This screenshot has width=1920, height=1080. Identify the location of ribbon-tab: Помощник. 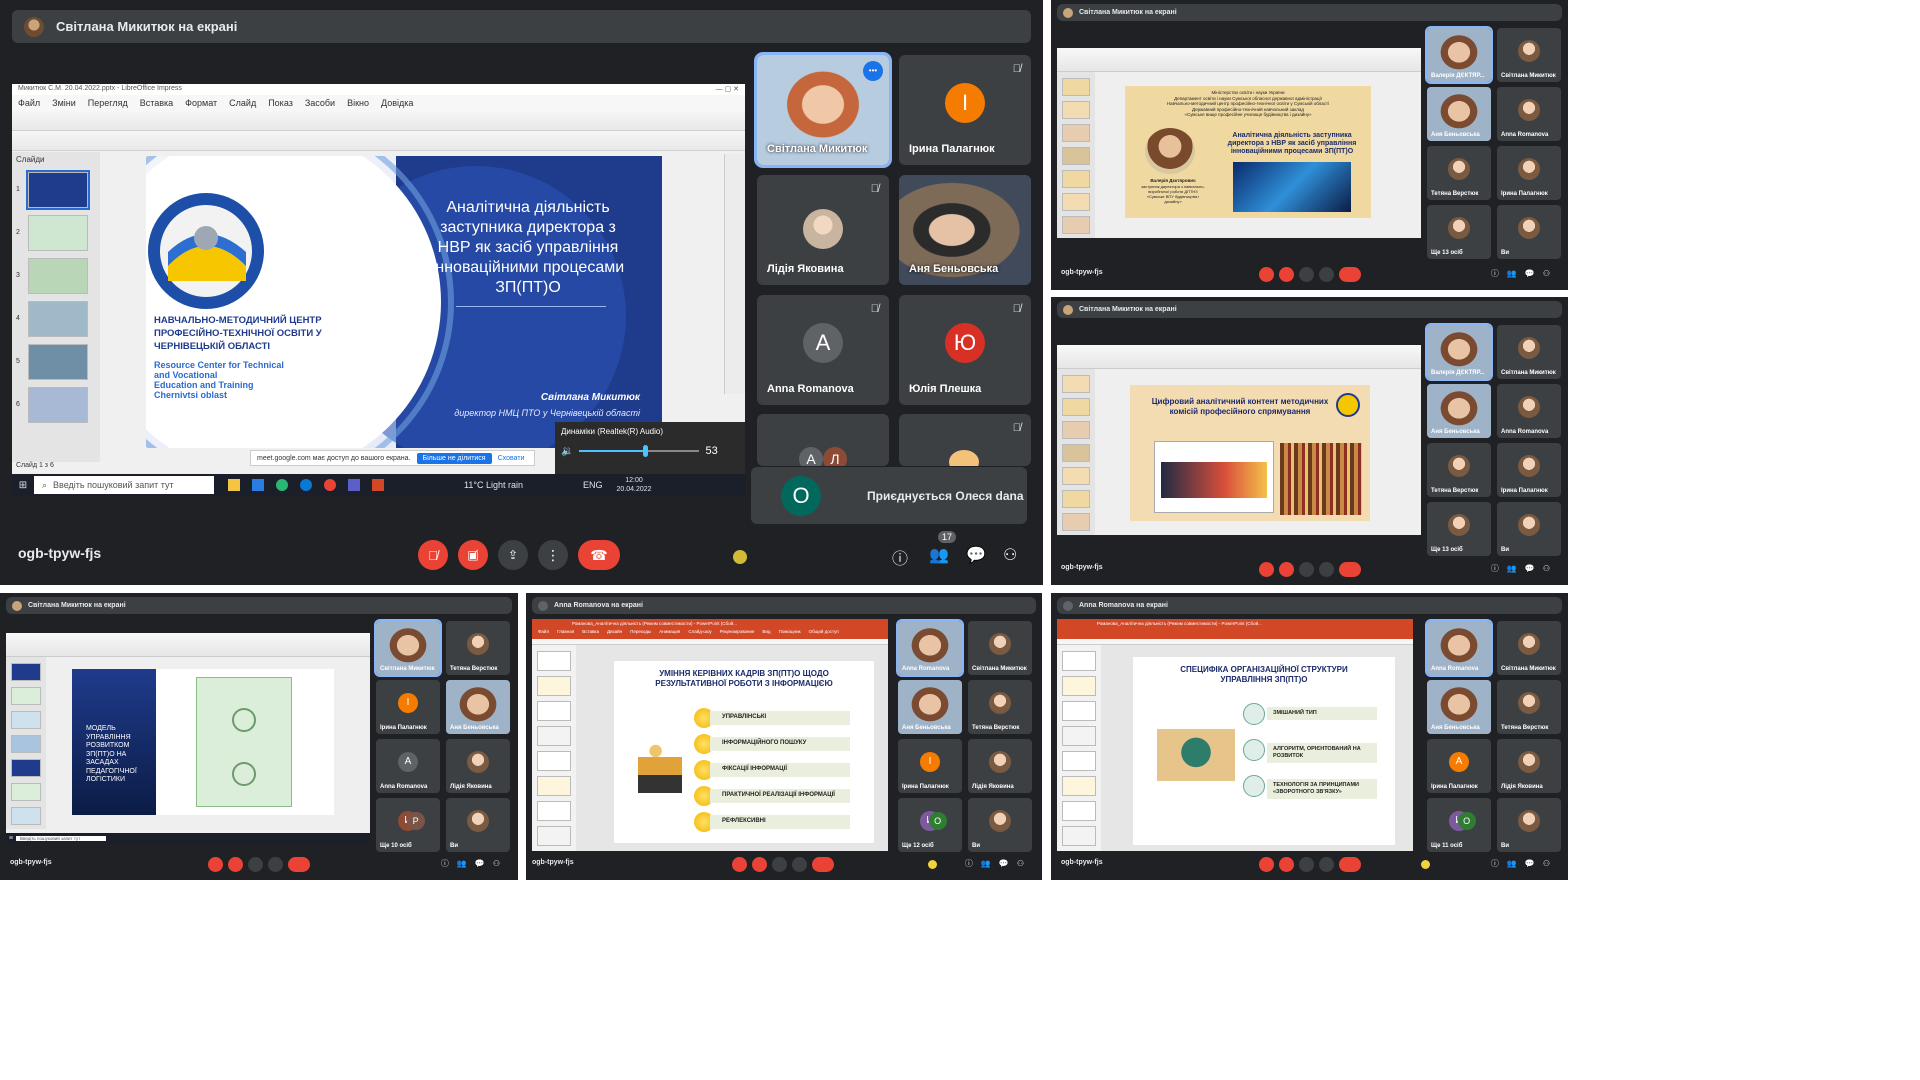
(790, 634).